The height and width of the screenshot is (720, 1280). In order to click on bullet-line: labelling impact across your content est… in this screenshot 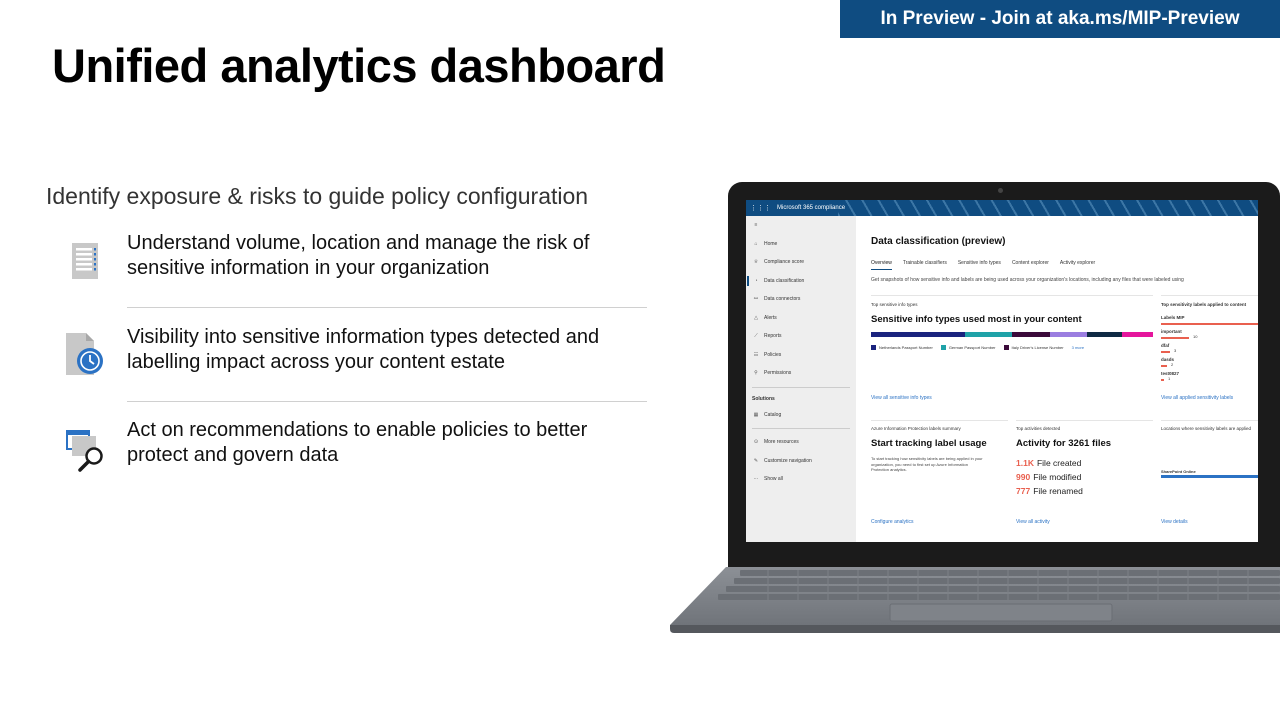, I will do `click(316, 362)`.